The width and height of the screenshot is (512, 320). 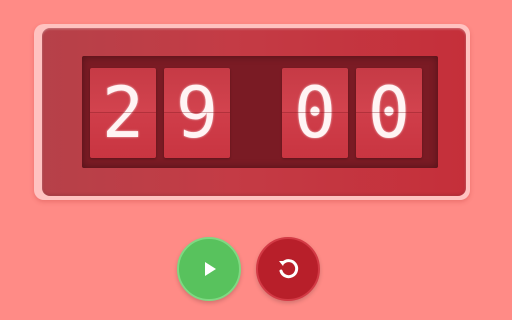 I want to click on minutes-tens-digit: 2, so click(x=123, y=113).